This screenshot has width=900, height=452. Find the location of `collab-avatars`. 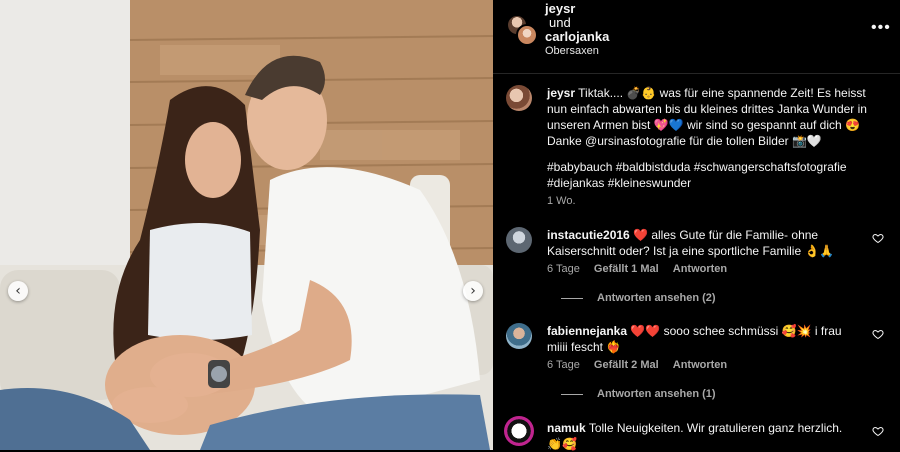

collab-avatars is located at coordinates (522, 30).